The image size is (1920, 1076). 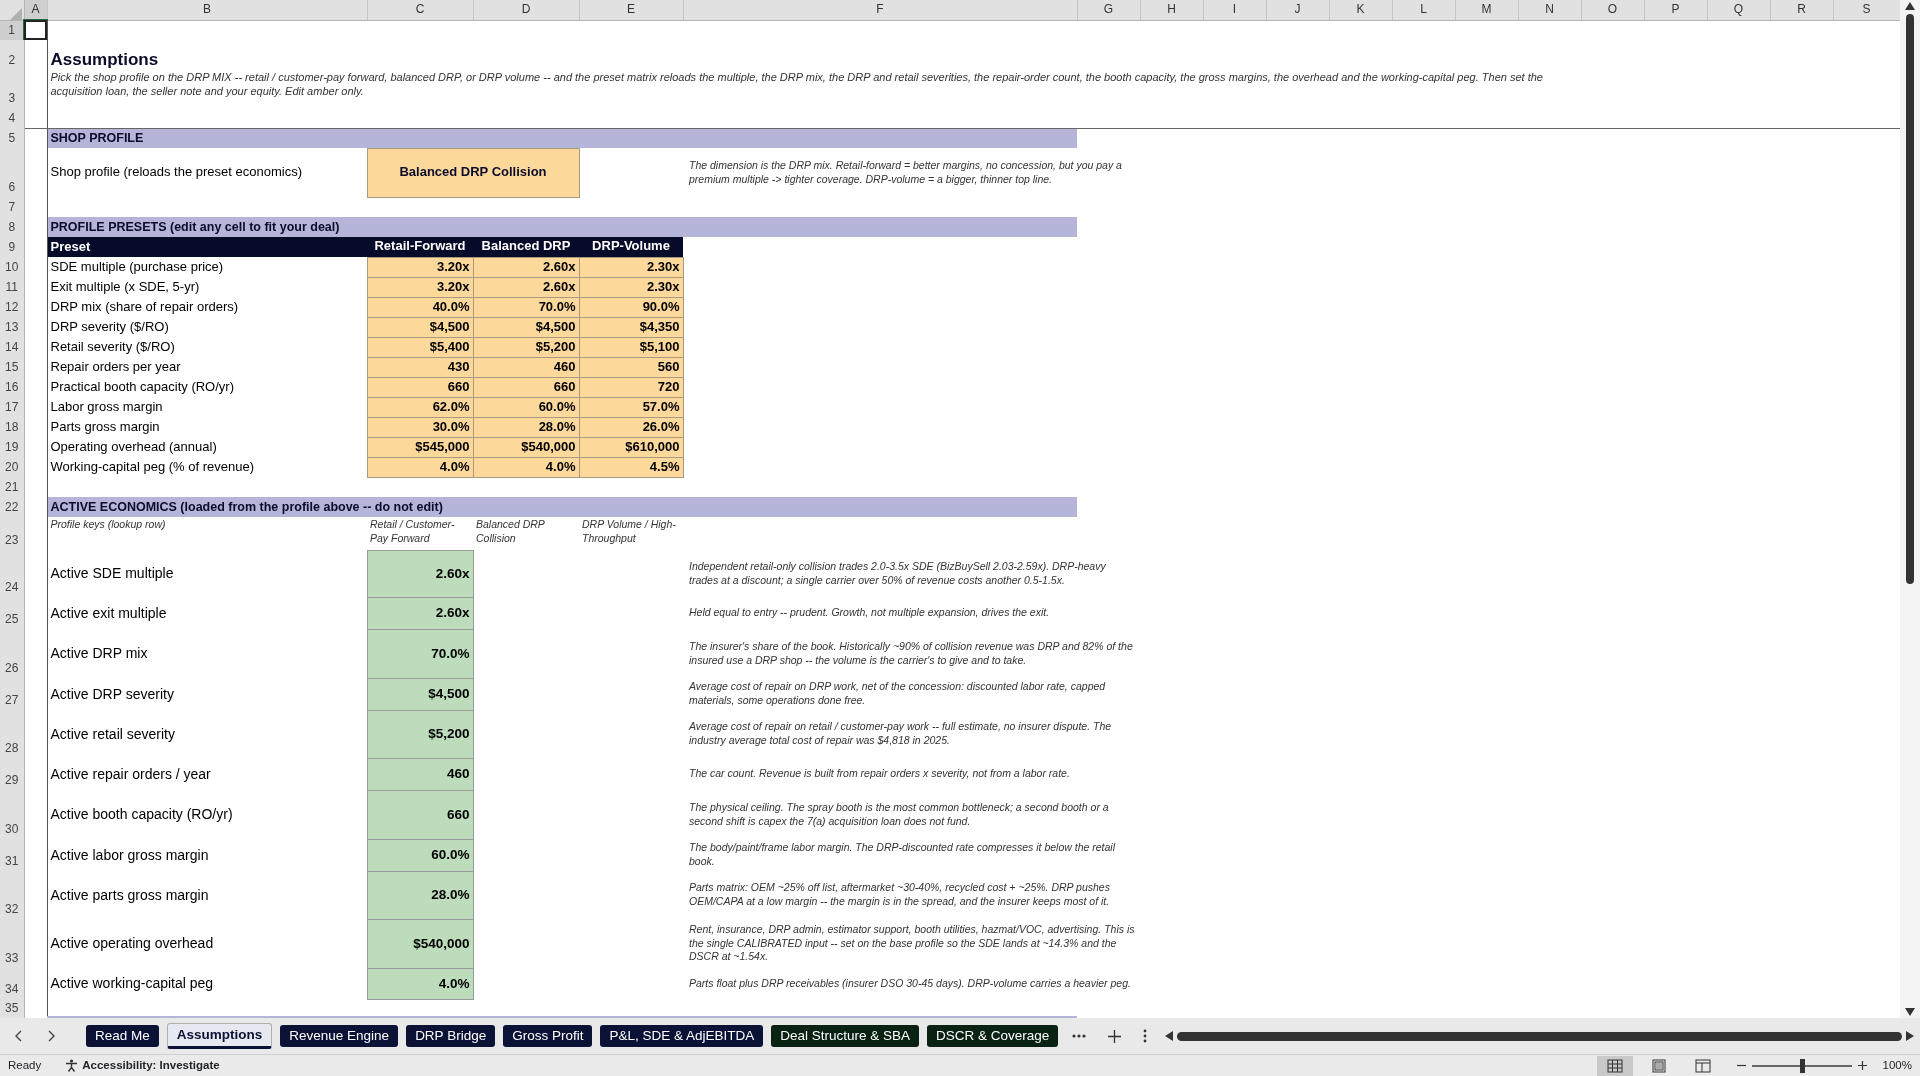 What do you see at coordinates (1171, 10) in the screenshot?
I see `column-header: H` at bounding box center [1171, 10].